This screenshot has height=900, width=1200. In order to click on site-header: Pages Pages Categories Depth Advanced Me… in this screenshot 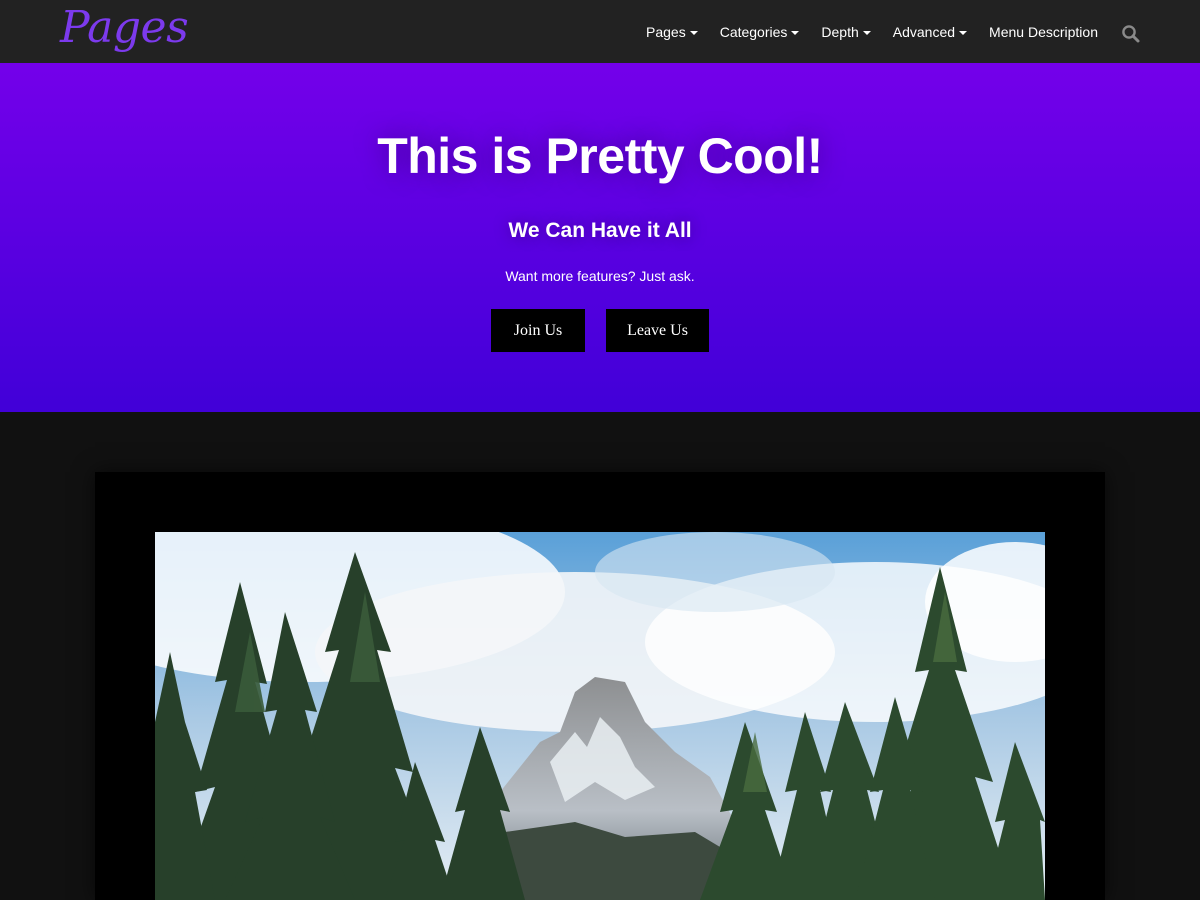, I will do `click(600, 31)`.